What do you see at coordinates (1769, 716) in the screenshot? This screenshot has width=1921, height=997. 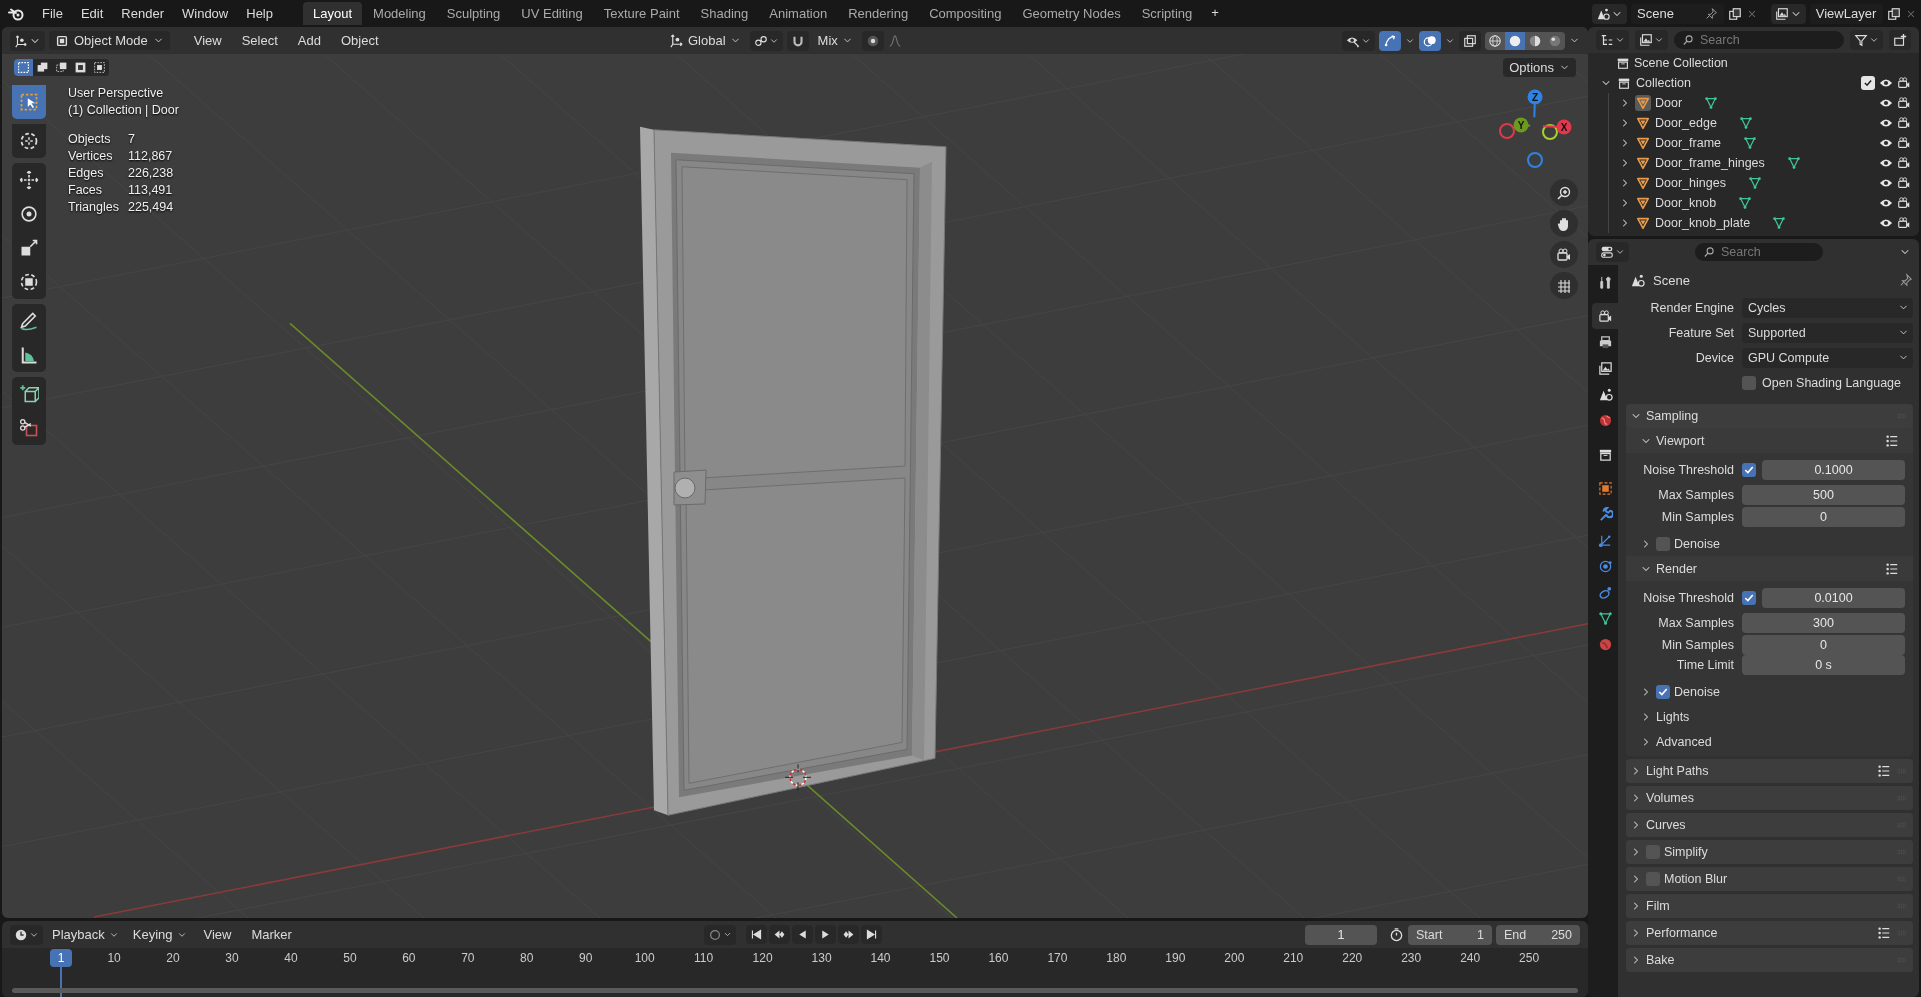 I see `subpanel-header: Lights` at bounding box center [1769, 716].